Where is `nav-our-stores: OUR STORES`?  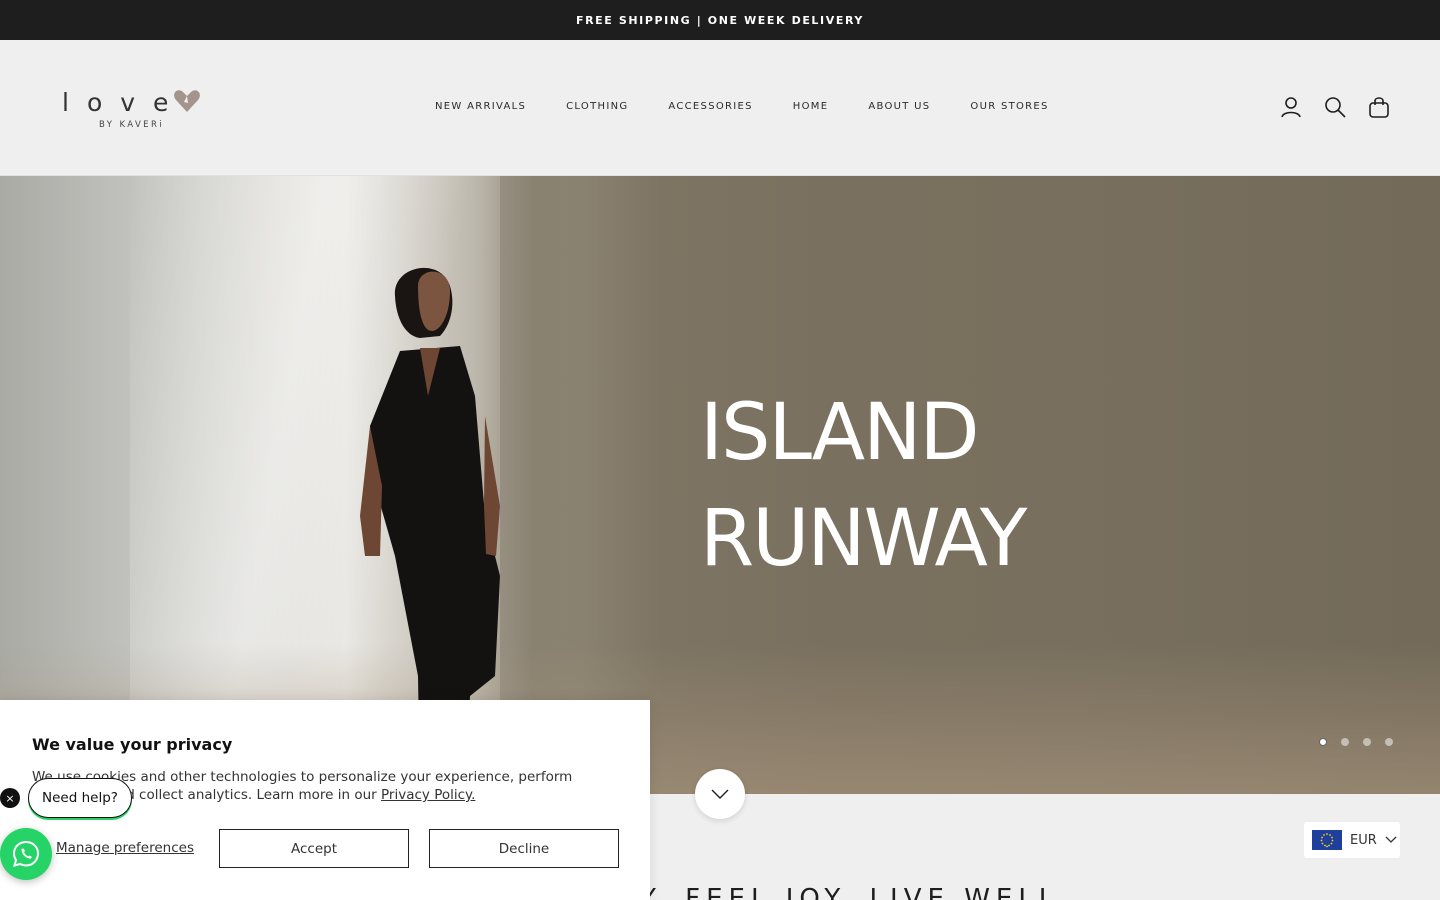 nav-our-stores: OUR STORES is located at coordinates (1009, 106).